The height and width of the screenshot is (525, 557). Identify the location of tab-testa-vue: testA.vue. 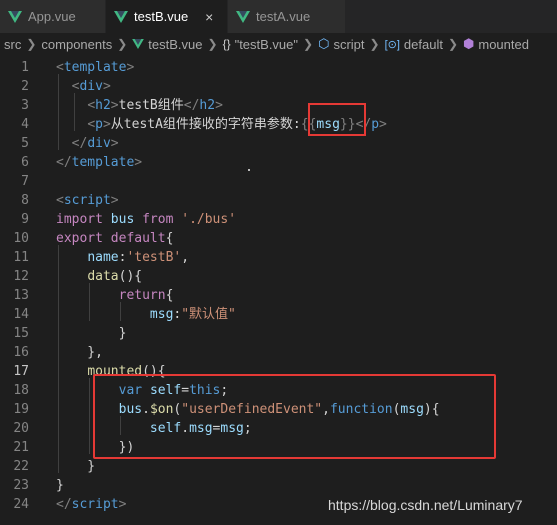
(287, 16).